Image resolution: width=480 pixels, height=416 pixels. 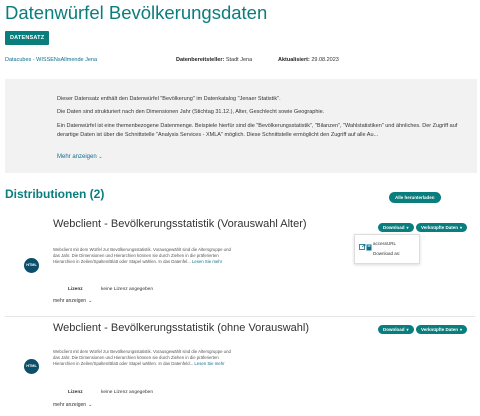 I want to click on access-url-item: accessURL, so click(x=384, y=243).